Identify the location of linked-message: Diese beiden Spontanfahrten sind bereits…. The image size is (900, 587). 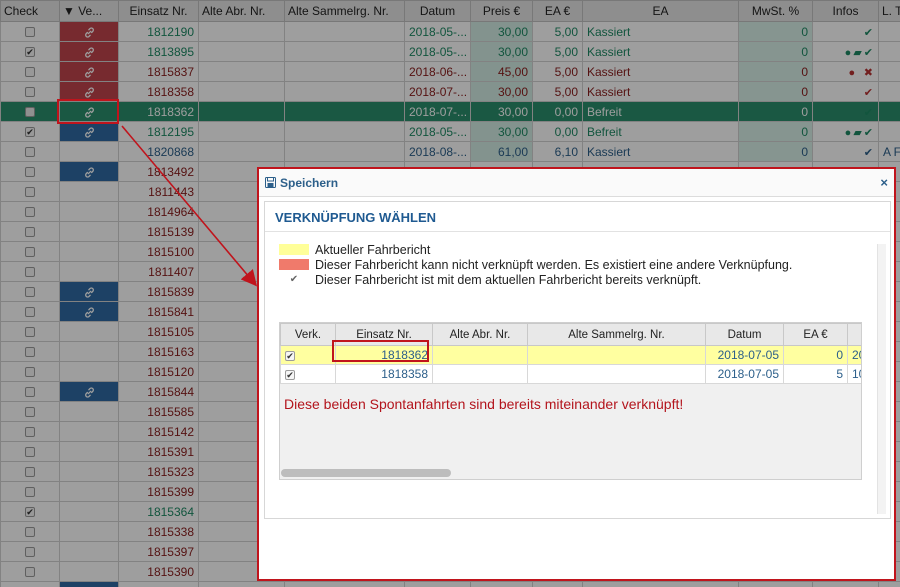
(484, 404).